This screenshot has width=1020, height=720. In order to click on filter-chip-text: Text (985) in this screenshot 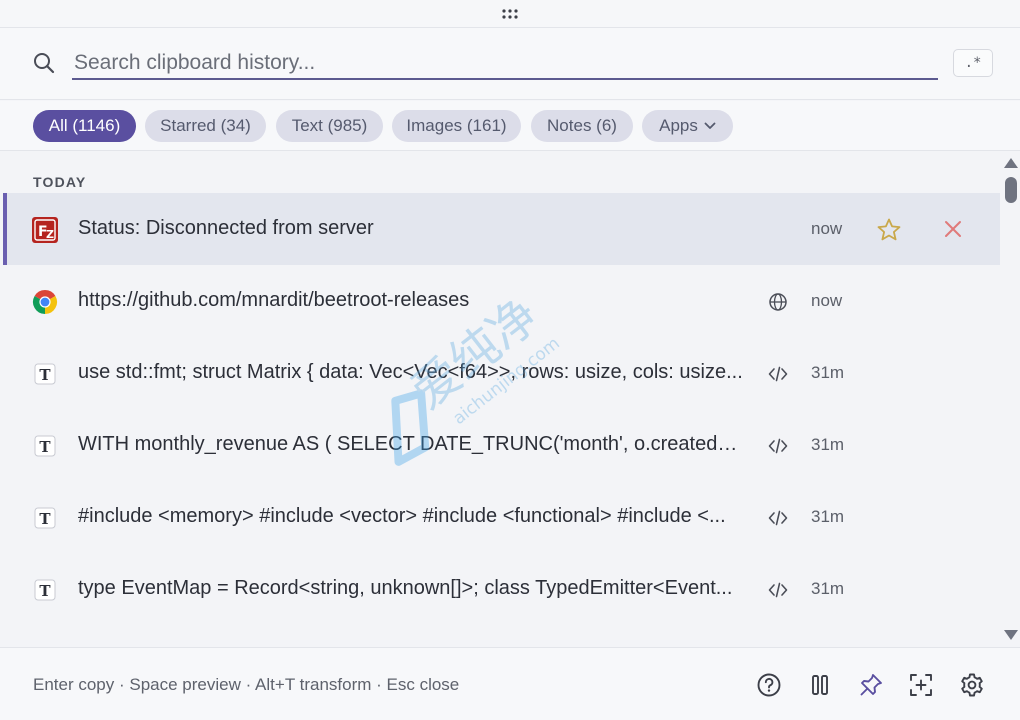, I will do `click(329, 126)`.